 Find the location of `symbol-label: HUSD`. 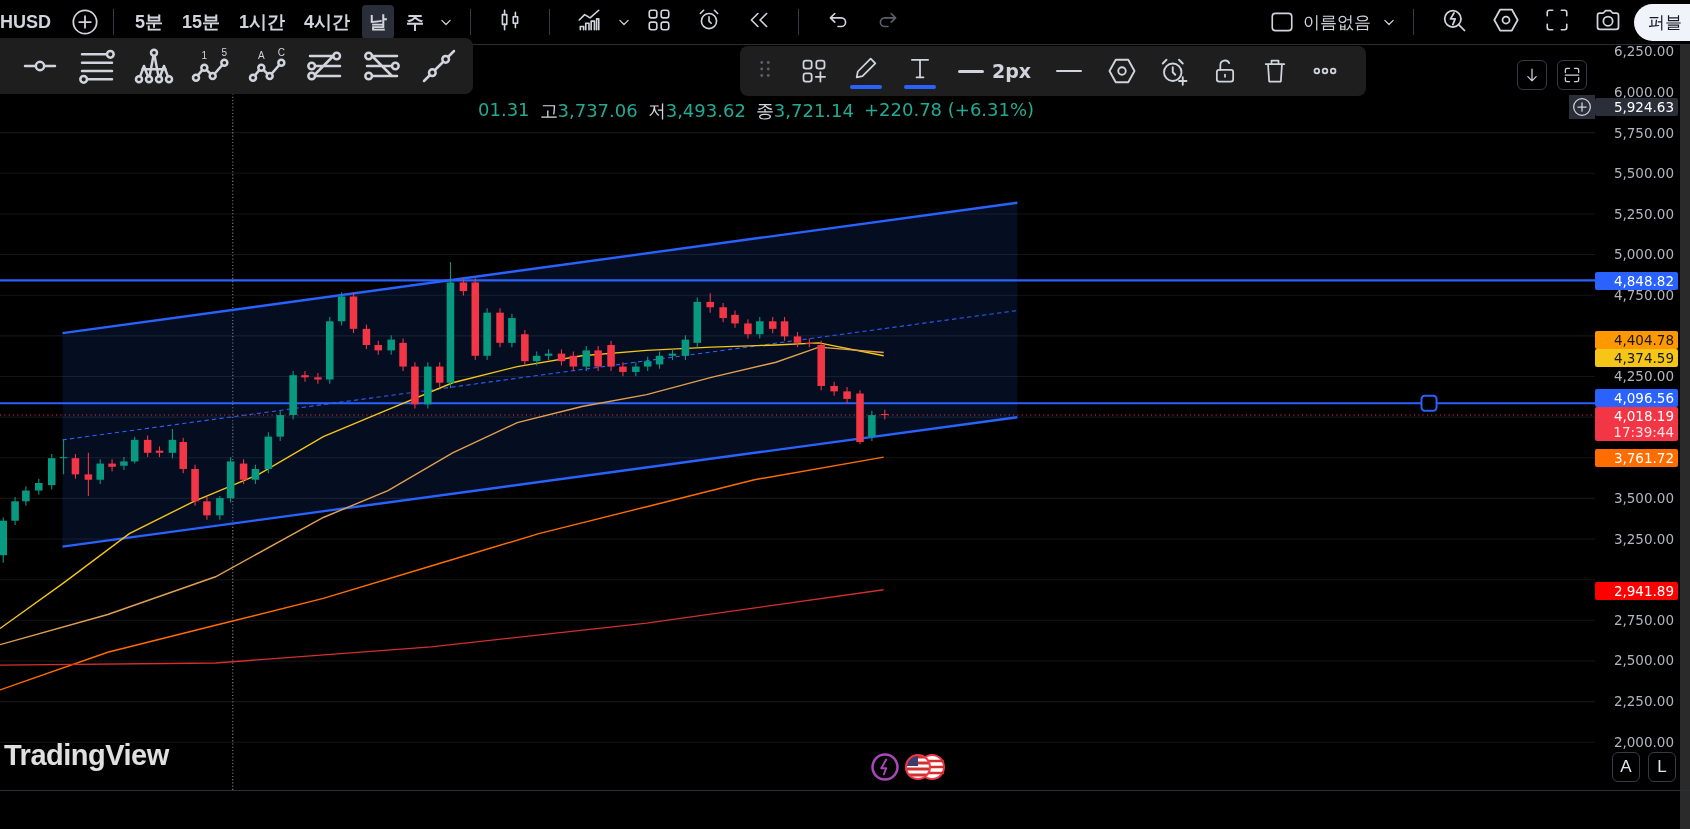

symbol-label: HUSD is located at coordinates (25, 22).